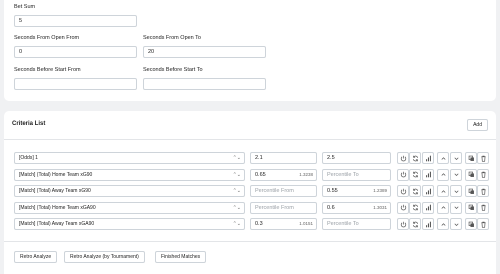 The width and height of the screenshot is (500, 274). What do you see at coordinates (55, 191) in the screenshot?
I see `criteria-select-value: [Match] (Total) Away Team xG90` at bounding box center [55, 191].